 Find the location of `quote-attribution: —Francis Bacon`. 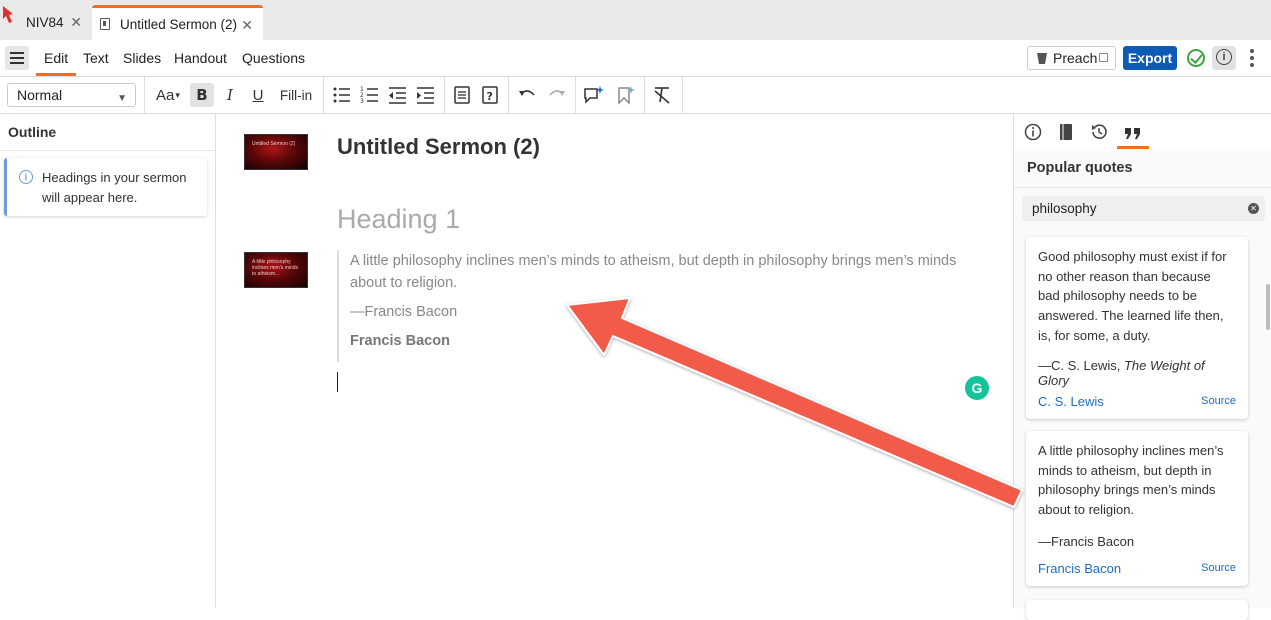

quote-attribution: —Francis Bacon is located at coordinates (404, 312).